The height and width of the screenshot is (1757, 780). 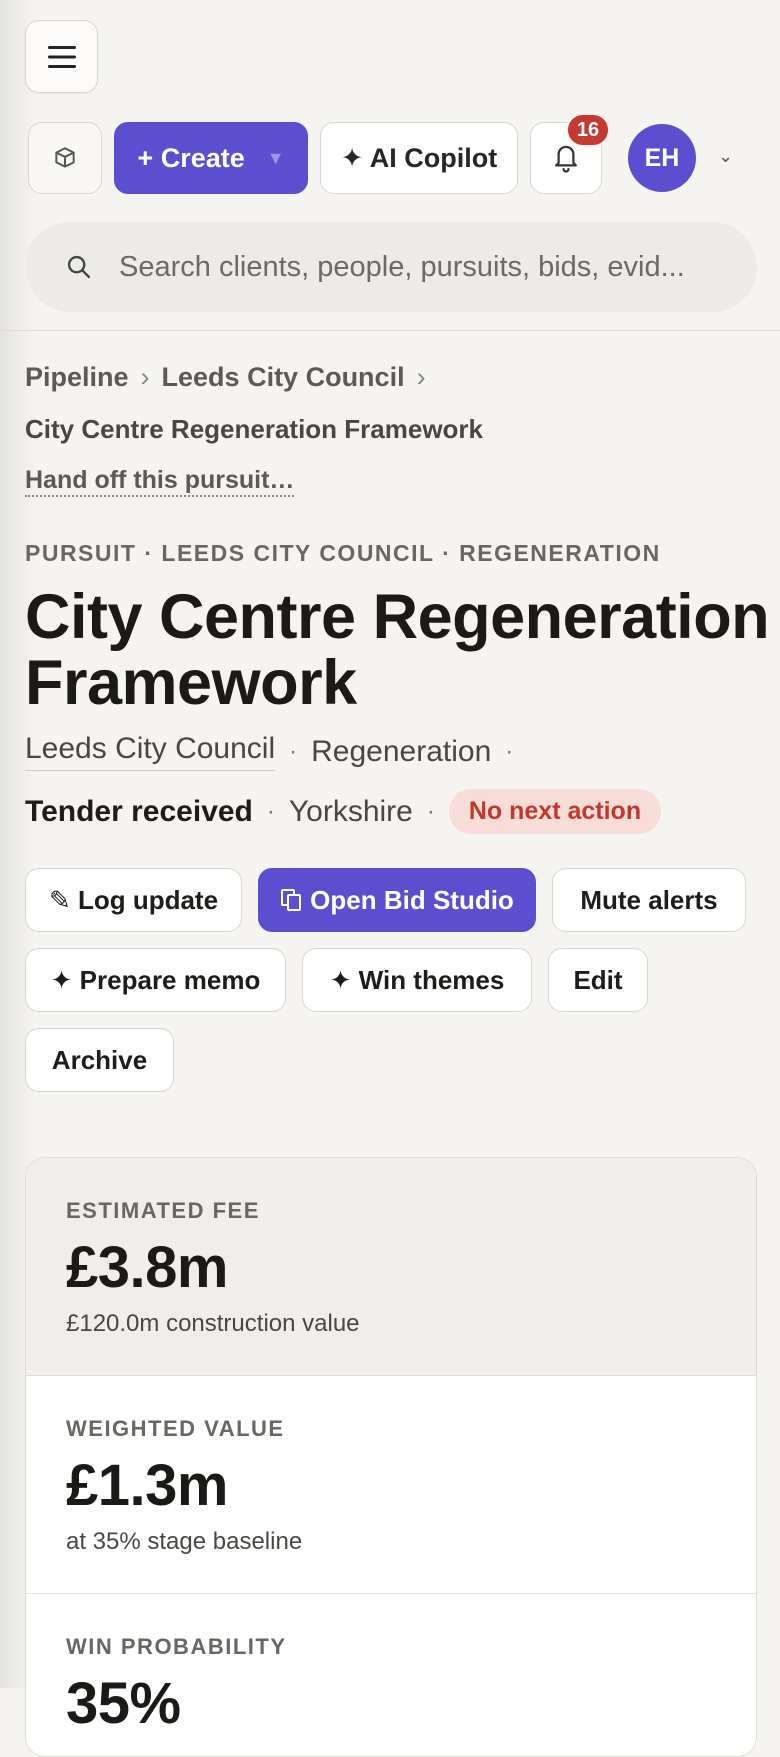 I want to click on stat-label: WIN PROBABILITY, so click(x=176, y=1646).